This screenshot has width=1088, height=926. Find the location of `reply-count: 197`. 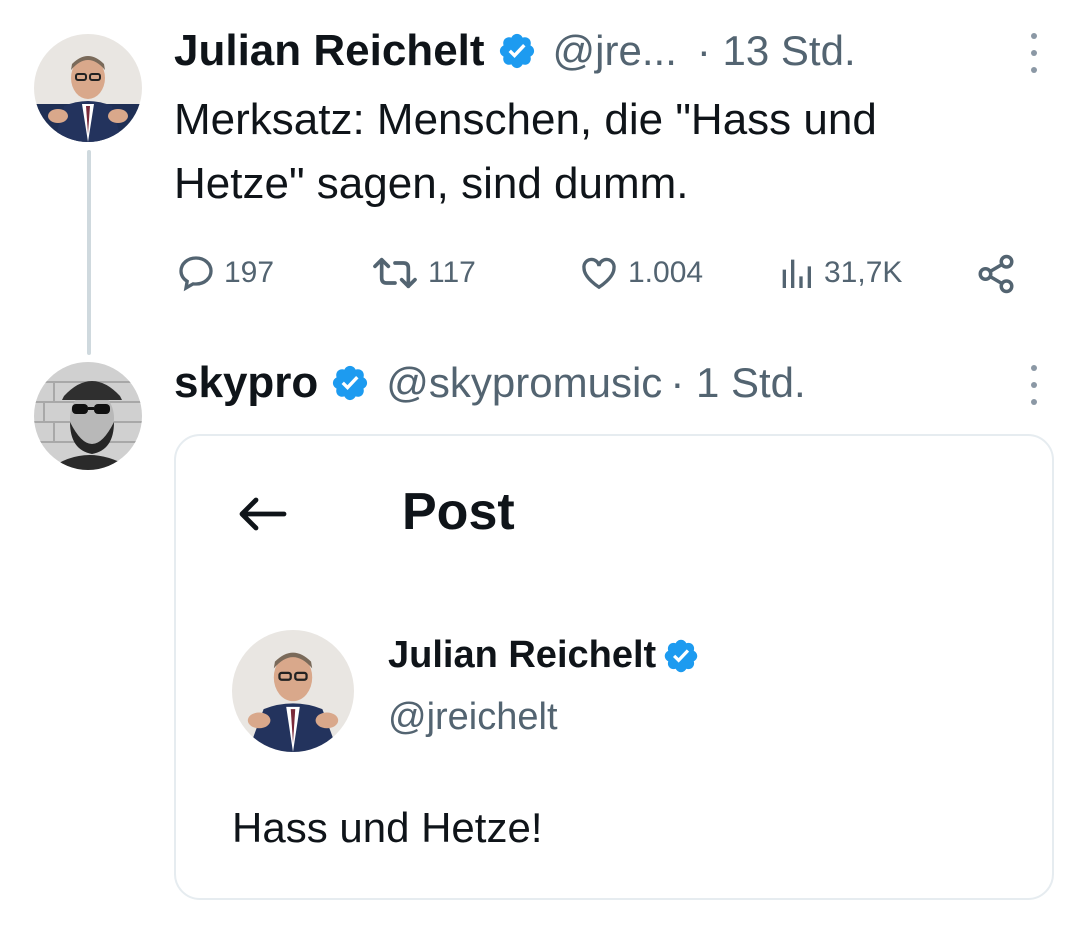

reply-count: 197 is located at coordinates (249, 272).